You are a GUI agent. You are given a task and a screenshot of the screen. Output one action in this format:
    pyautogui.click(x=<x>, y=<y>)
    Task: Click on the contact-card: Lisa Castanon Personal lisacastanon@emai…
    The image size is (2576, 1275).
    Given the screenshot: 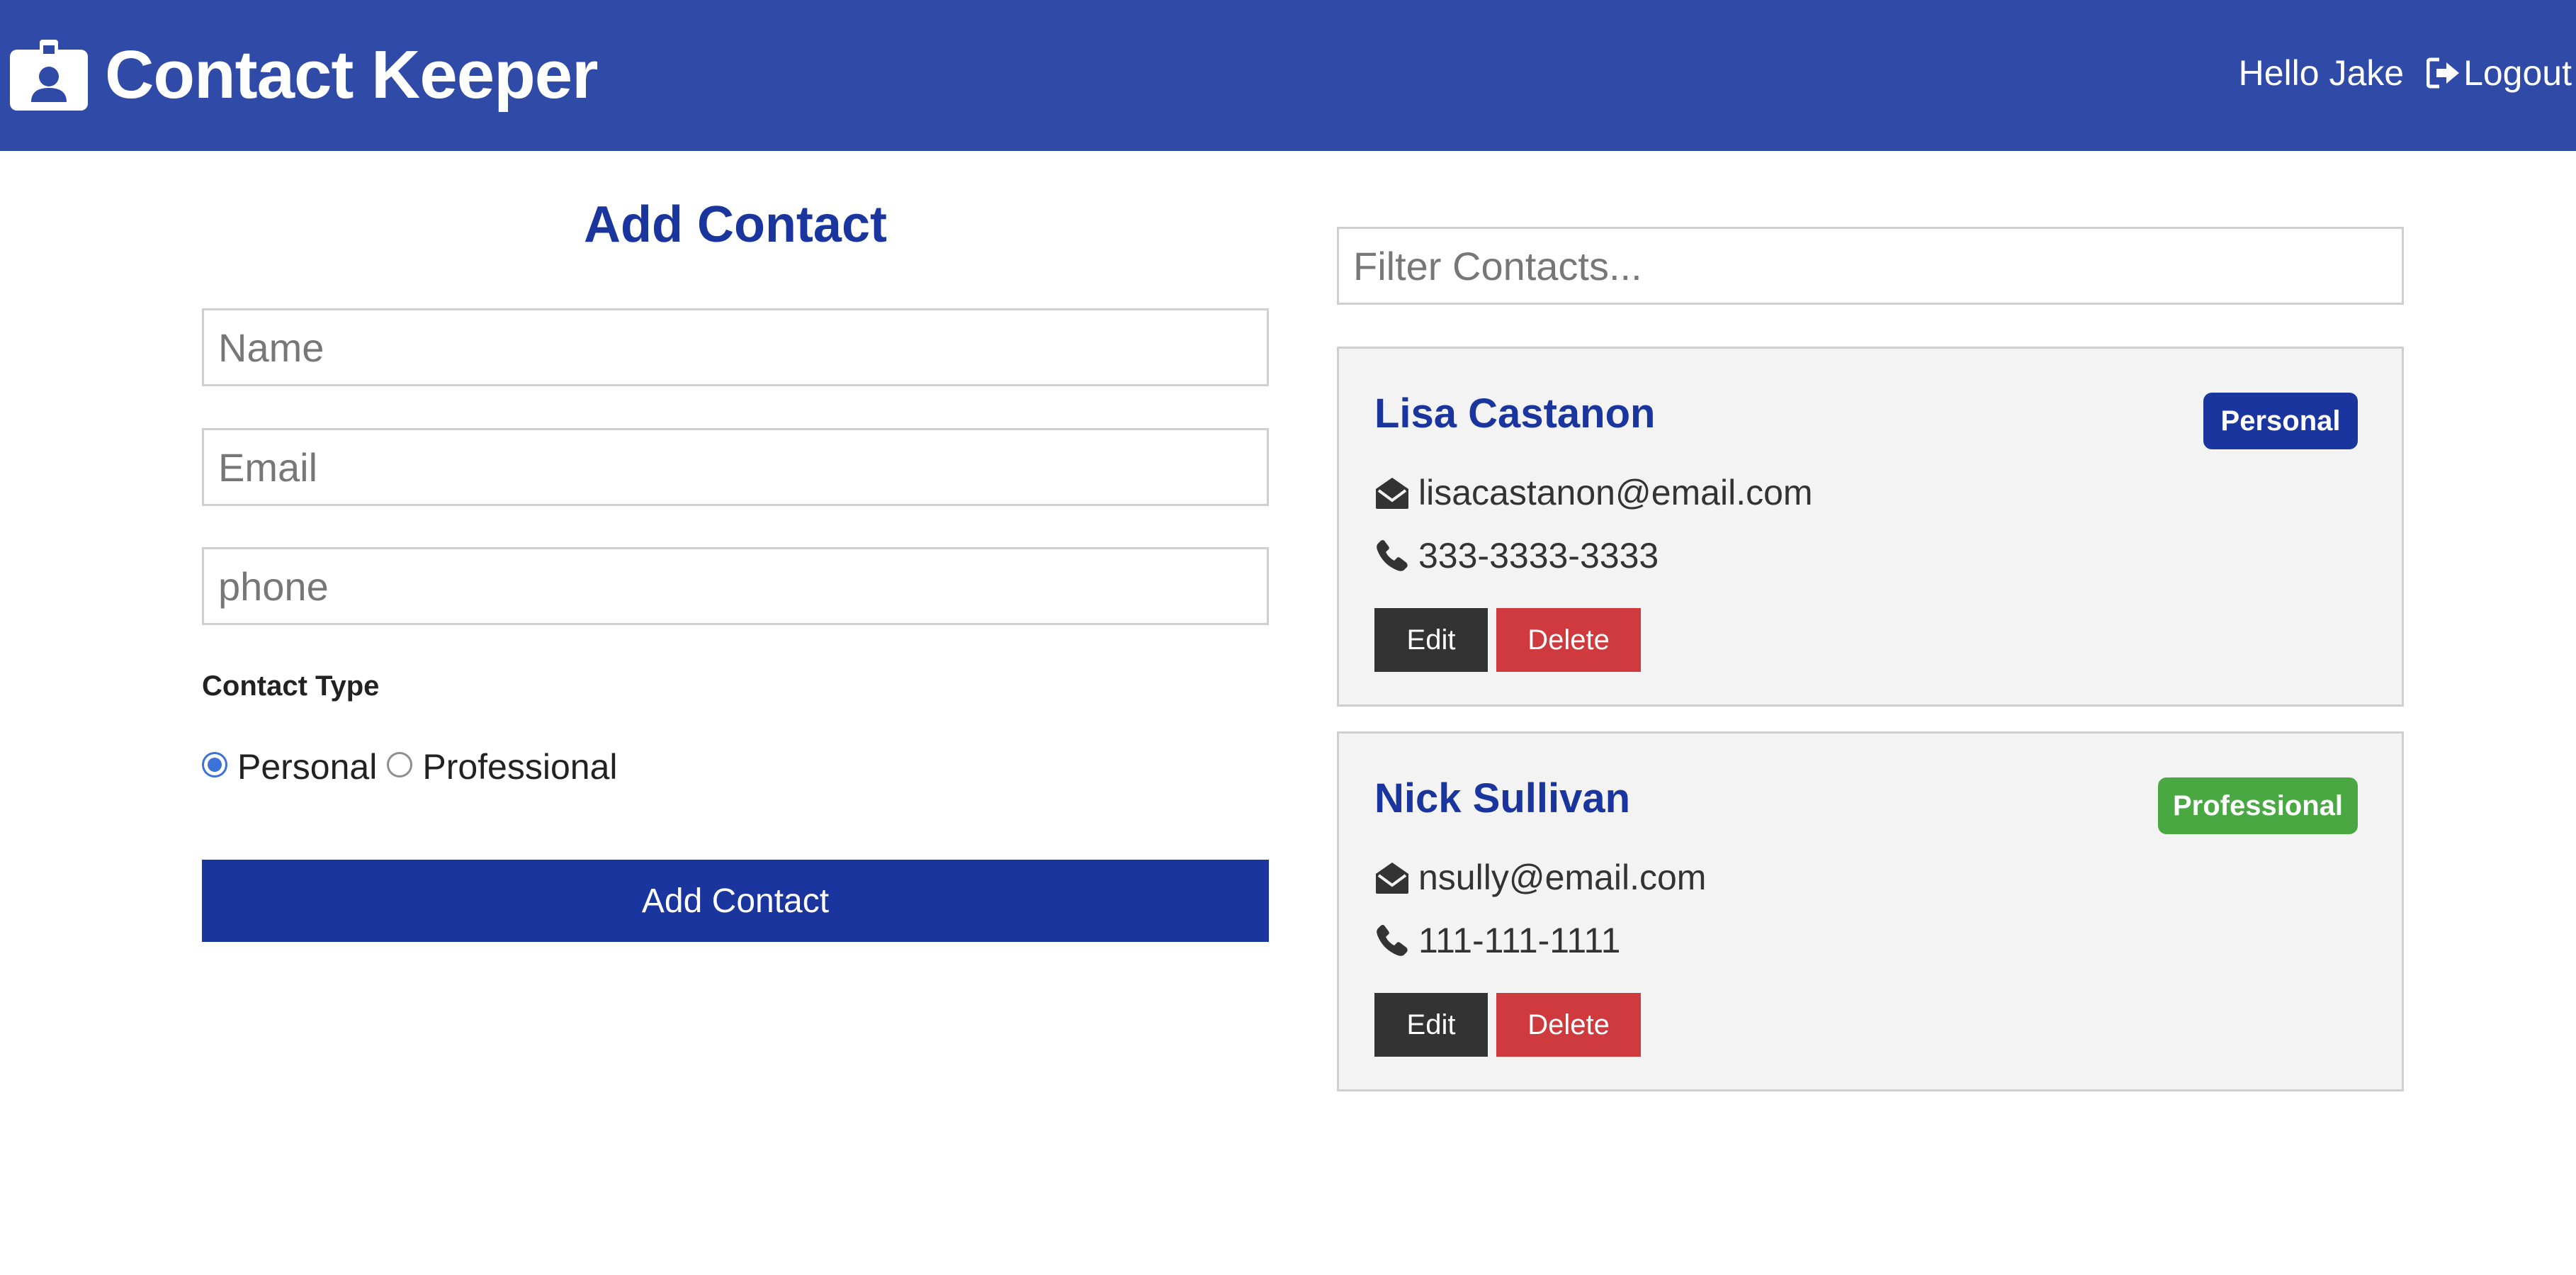 What is the action you would take?
    pyautogui.click(x=1870, y=527)
    